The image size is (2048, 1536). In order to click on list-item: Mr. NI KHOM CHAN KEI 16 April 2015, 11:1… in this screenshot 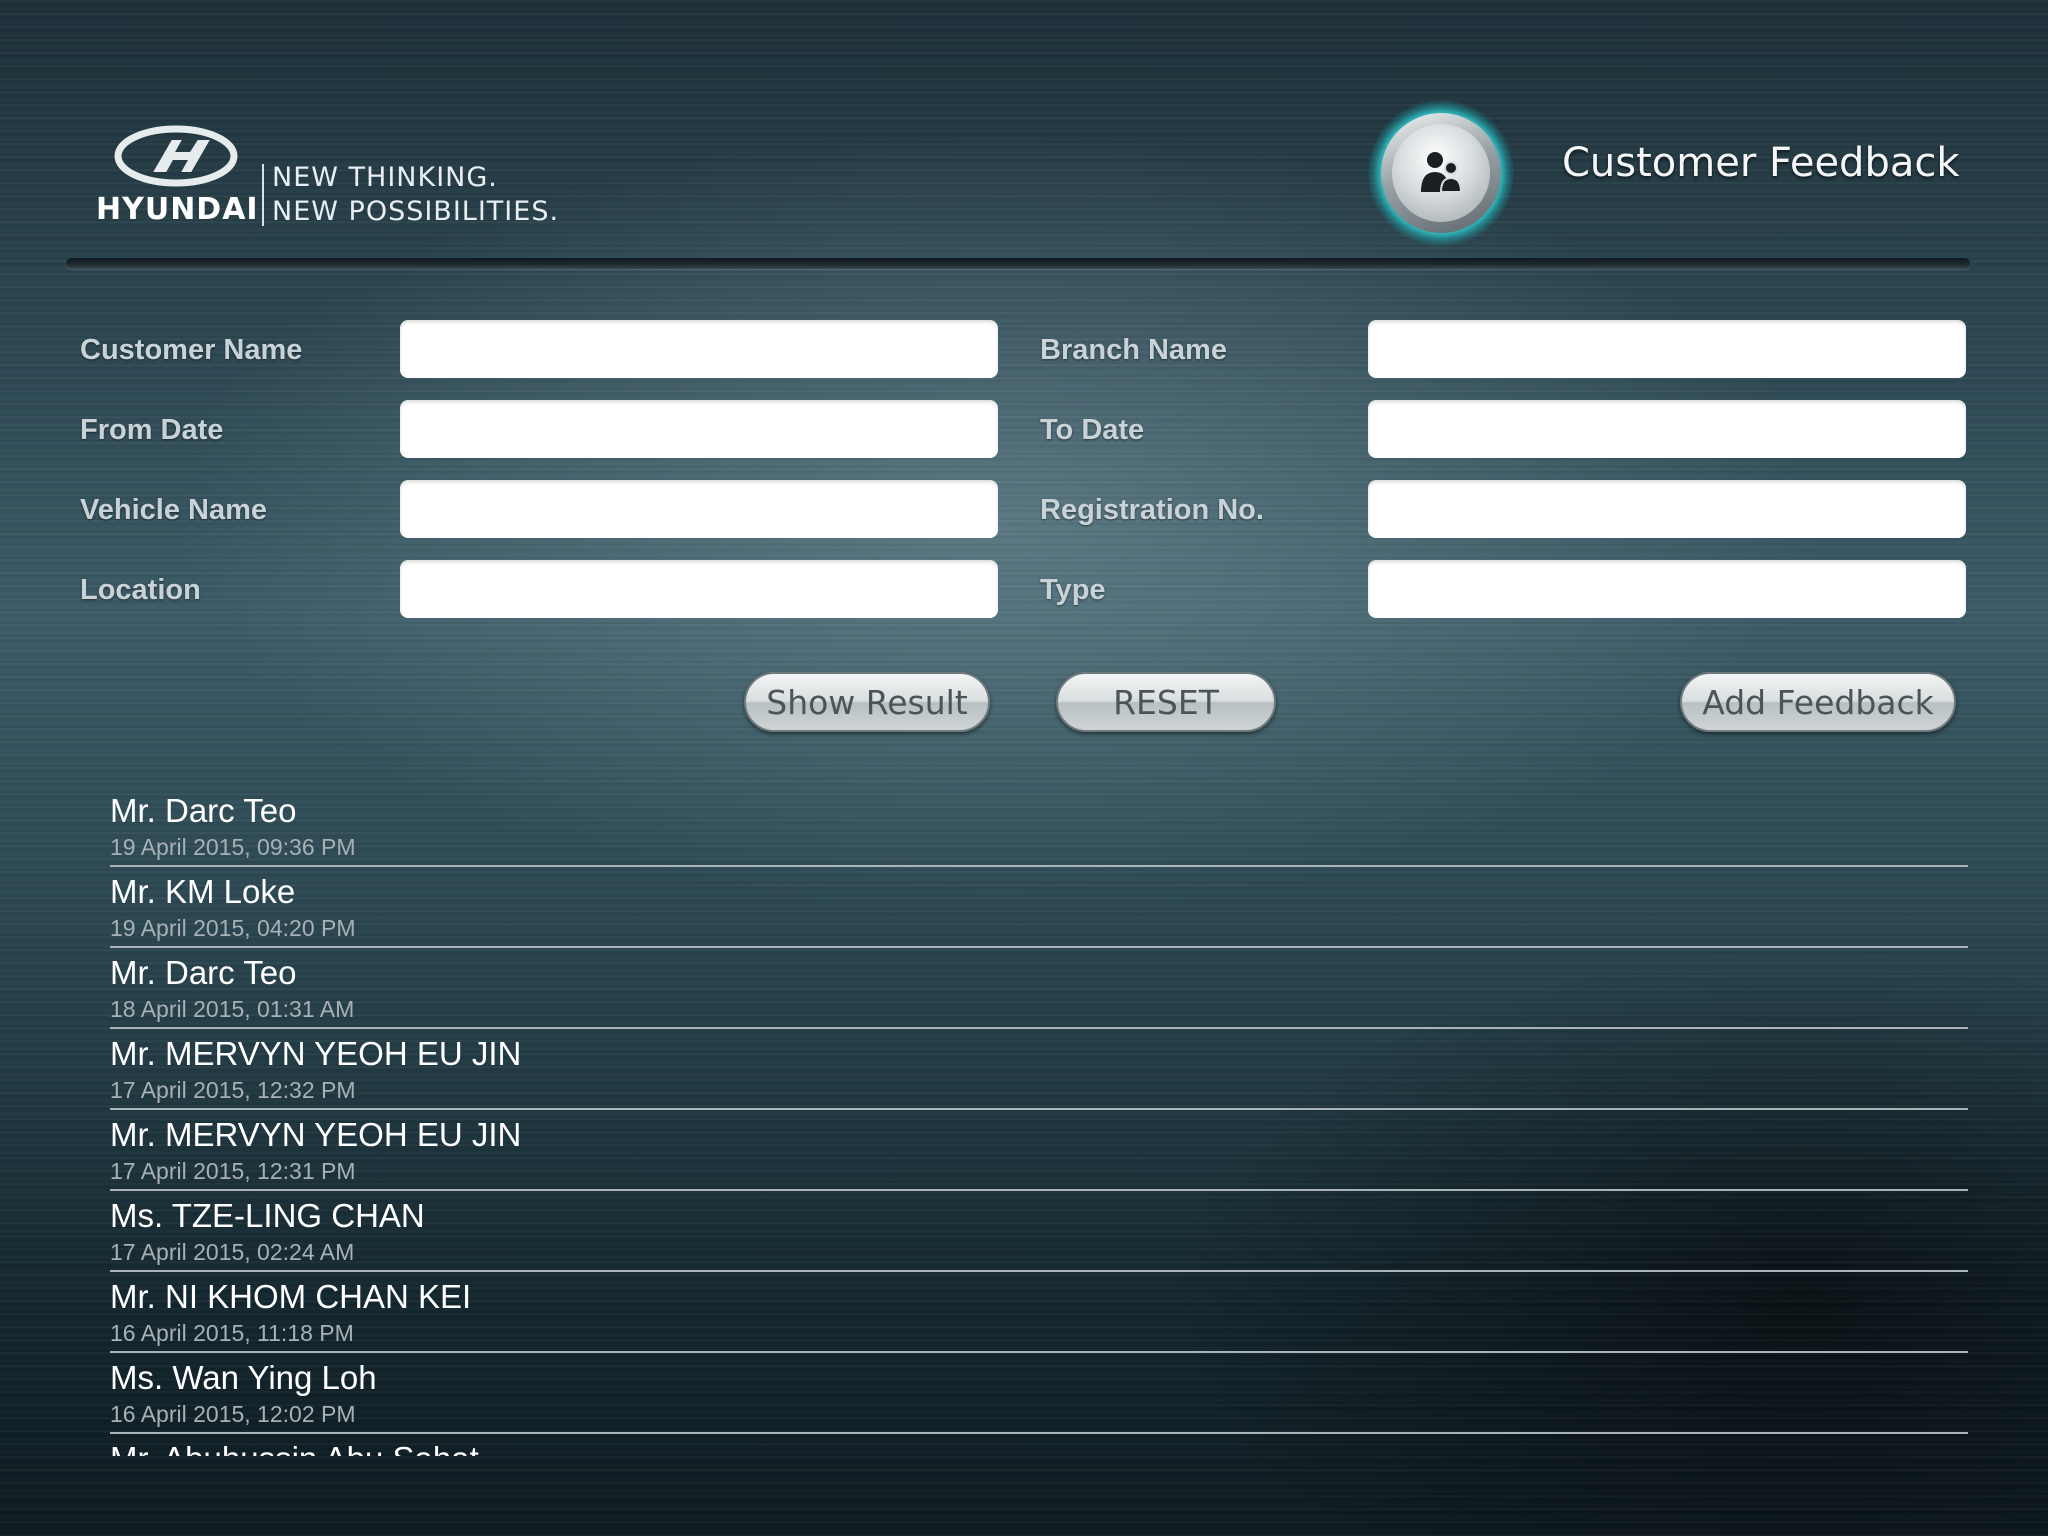, I will do `click(1039, 1312)`.